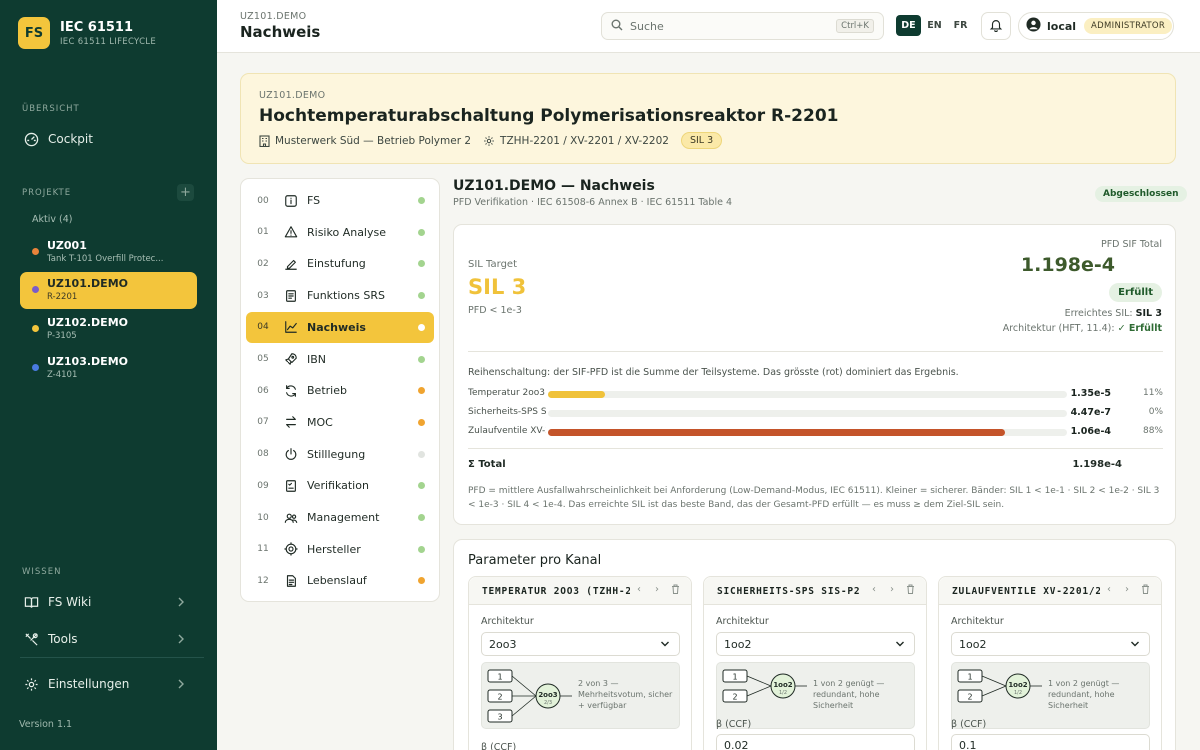 The width and height of the screenshot is (1200, 750). I want to click on beta-input: 0.1, so click(1050, 742).